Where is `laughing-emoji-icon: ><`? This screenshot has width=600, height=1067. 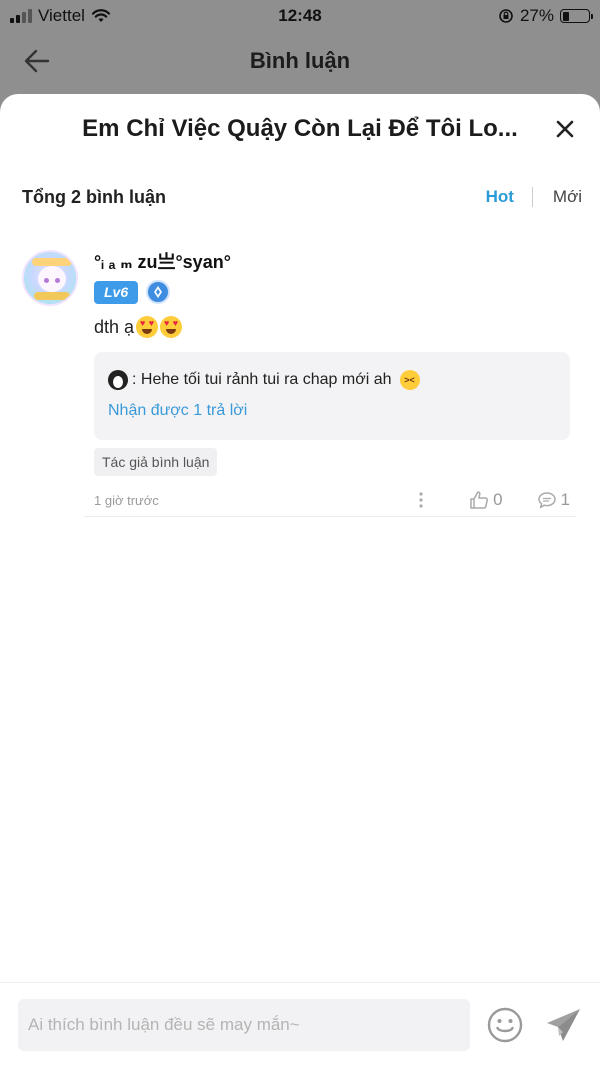 laughing-emoji-icon: >< is located at coordinates (409, 380).